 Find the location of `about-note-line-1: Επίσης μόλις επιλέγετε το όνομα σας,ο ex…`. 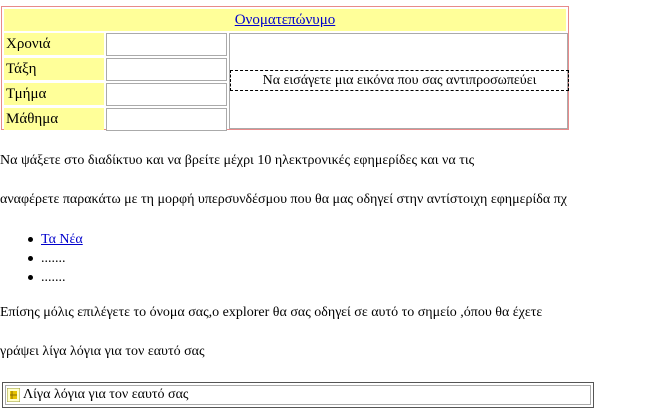

about-note-line-1: Επίσης μόλις επιλέγετε το όνομα σας,ο ex… is located at coordinates (271, 312).